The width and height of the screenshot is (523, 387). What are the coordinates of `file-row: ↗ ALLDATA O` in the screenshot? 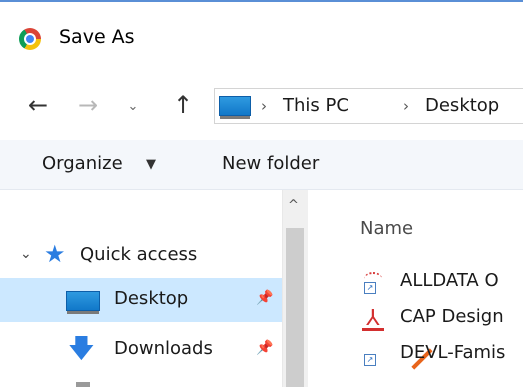 It's located at (415, 283).